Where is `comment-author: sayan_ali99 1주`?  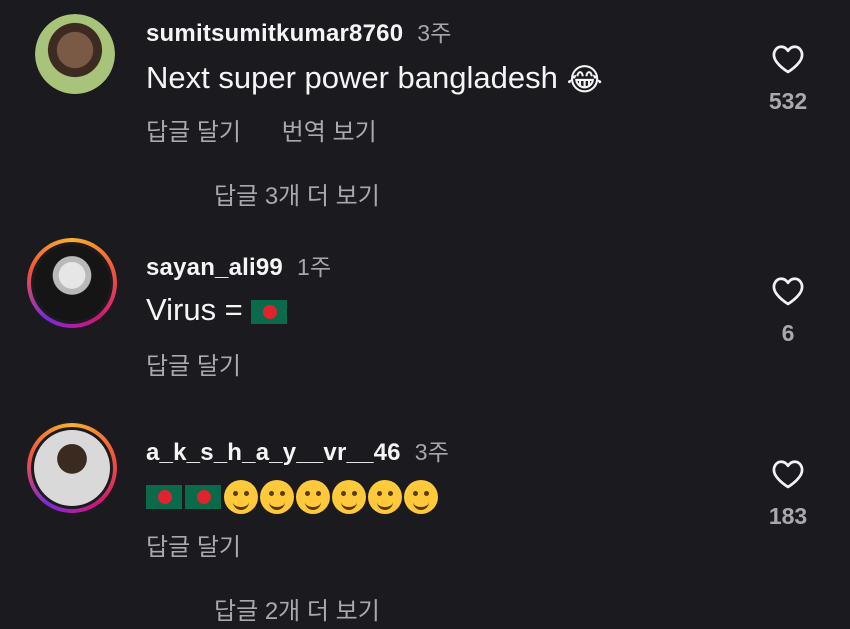
comment-author: sayan_ali99 1주 is located at coordinates (238, 265).